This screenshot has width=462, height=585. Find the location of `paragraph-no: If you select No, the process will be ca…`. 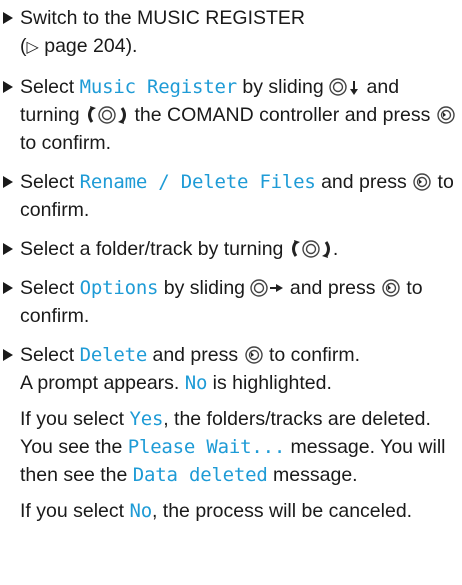

paragraph-no: If you select No, the process will be ca… is located at coordinates (241, 511).